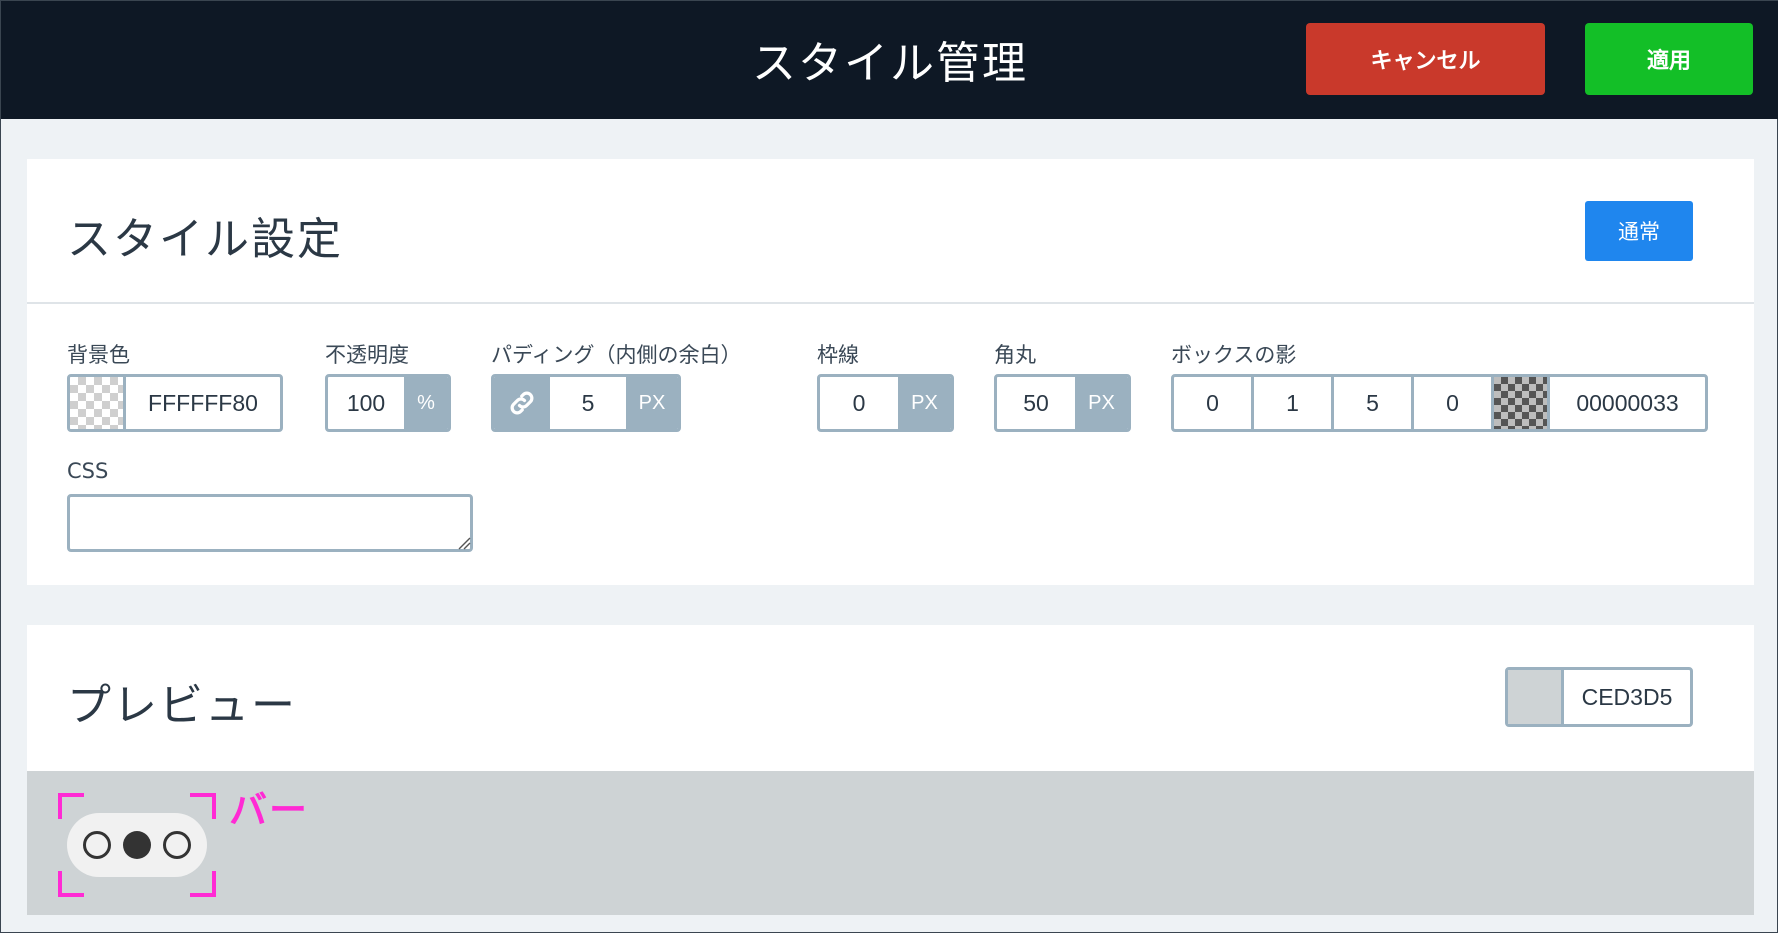  What do you see at coordinates (522, 403) in the screenshot?
I see `link-icon` at bounding box center [522, 403].